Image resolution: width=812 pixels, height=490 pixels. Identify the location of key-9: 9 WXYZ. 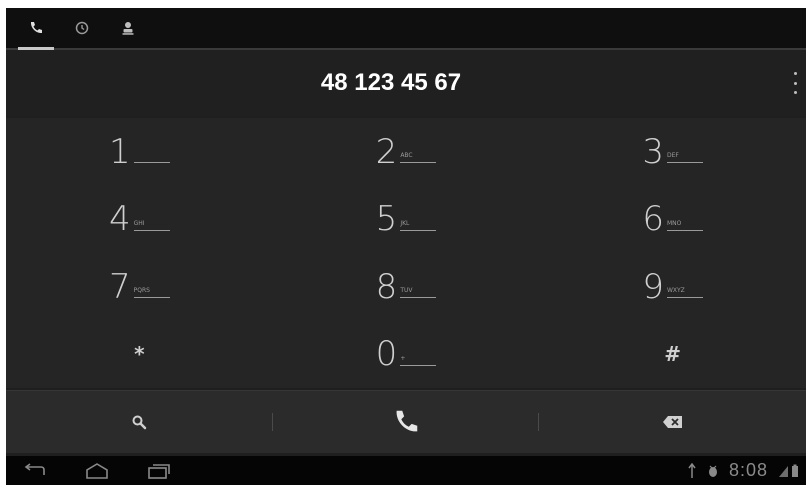
(672, 287).